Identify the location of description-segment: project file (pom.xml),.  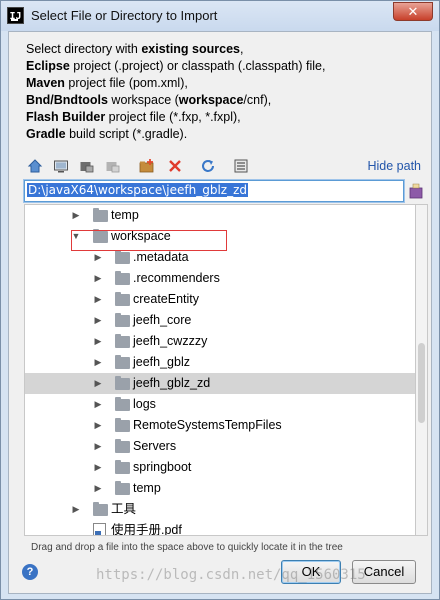
(126, 83).